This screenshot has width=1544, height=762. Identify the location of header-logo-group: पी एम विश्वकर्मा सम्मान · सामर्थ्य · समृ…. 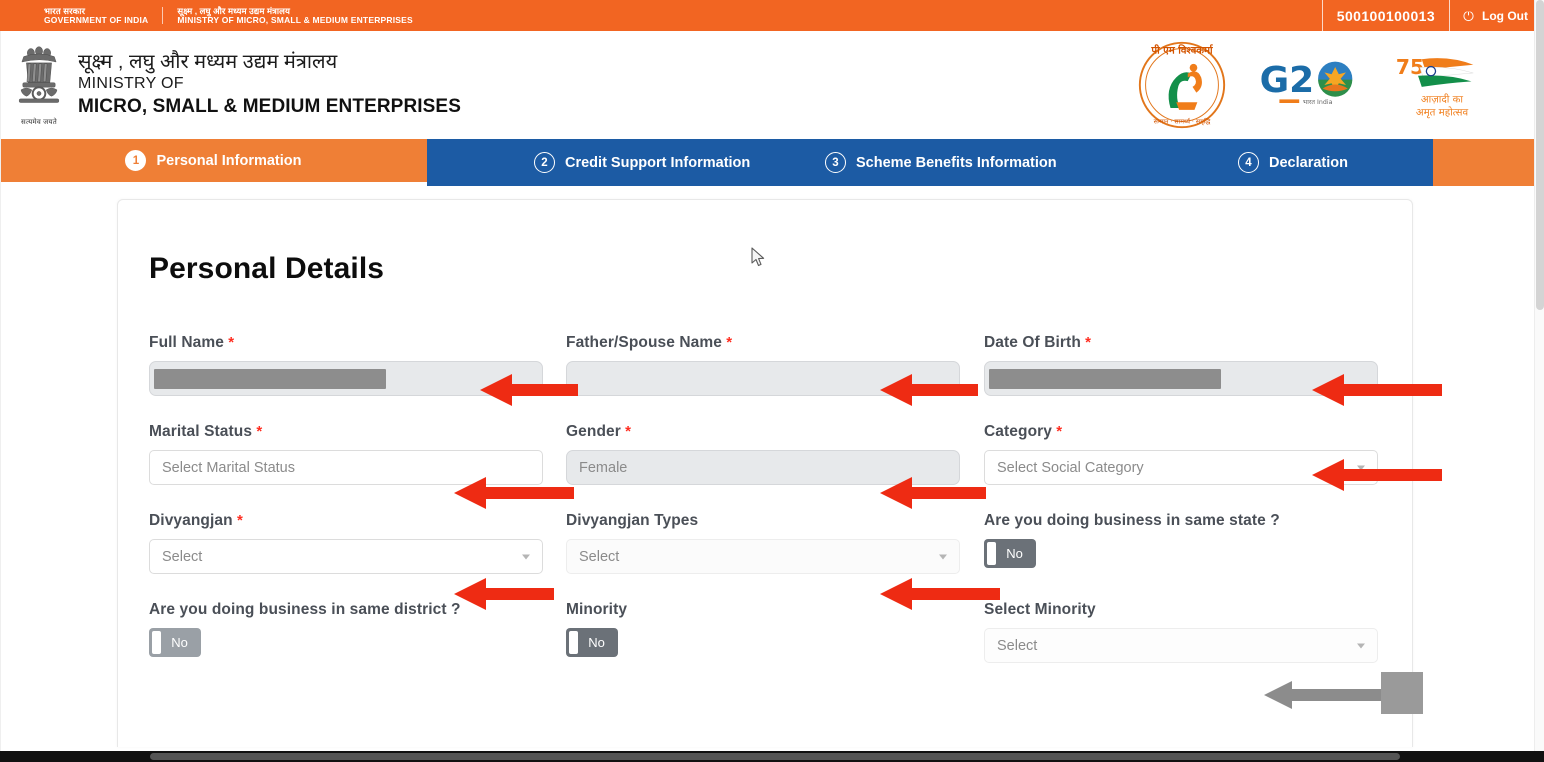
(1334, 85).